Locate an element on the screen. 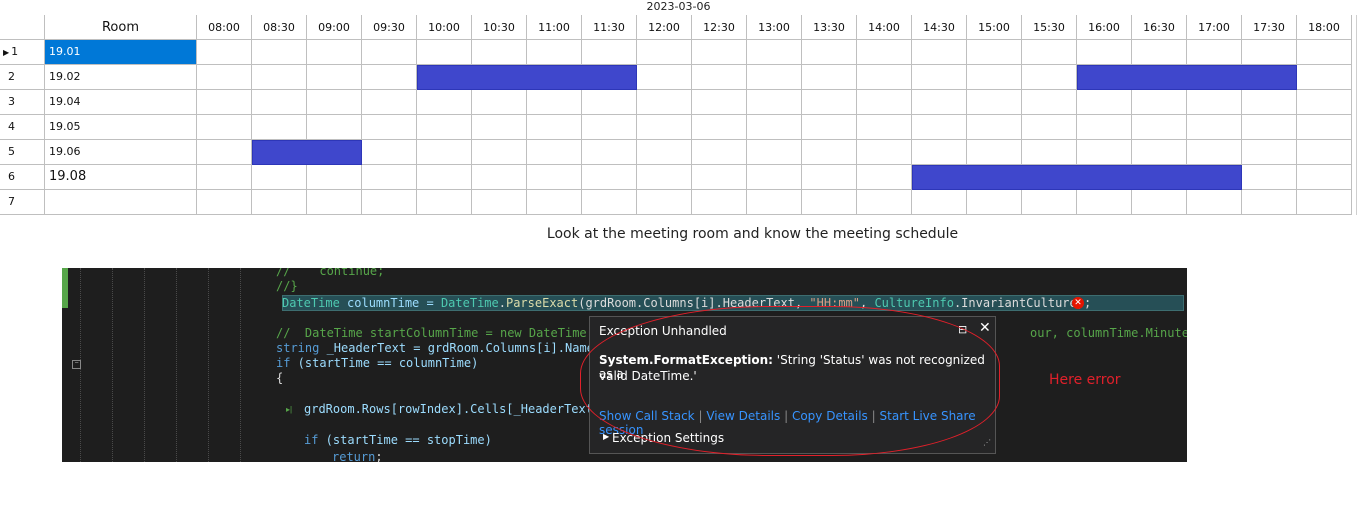 The image size is (1357, 506). room-cell: 19.05 is located at coordinates (121, 127).